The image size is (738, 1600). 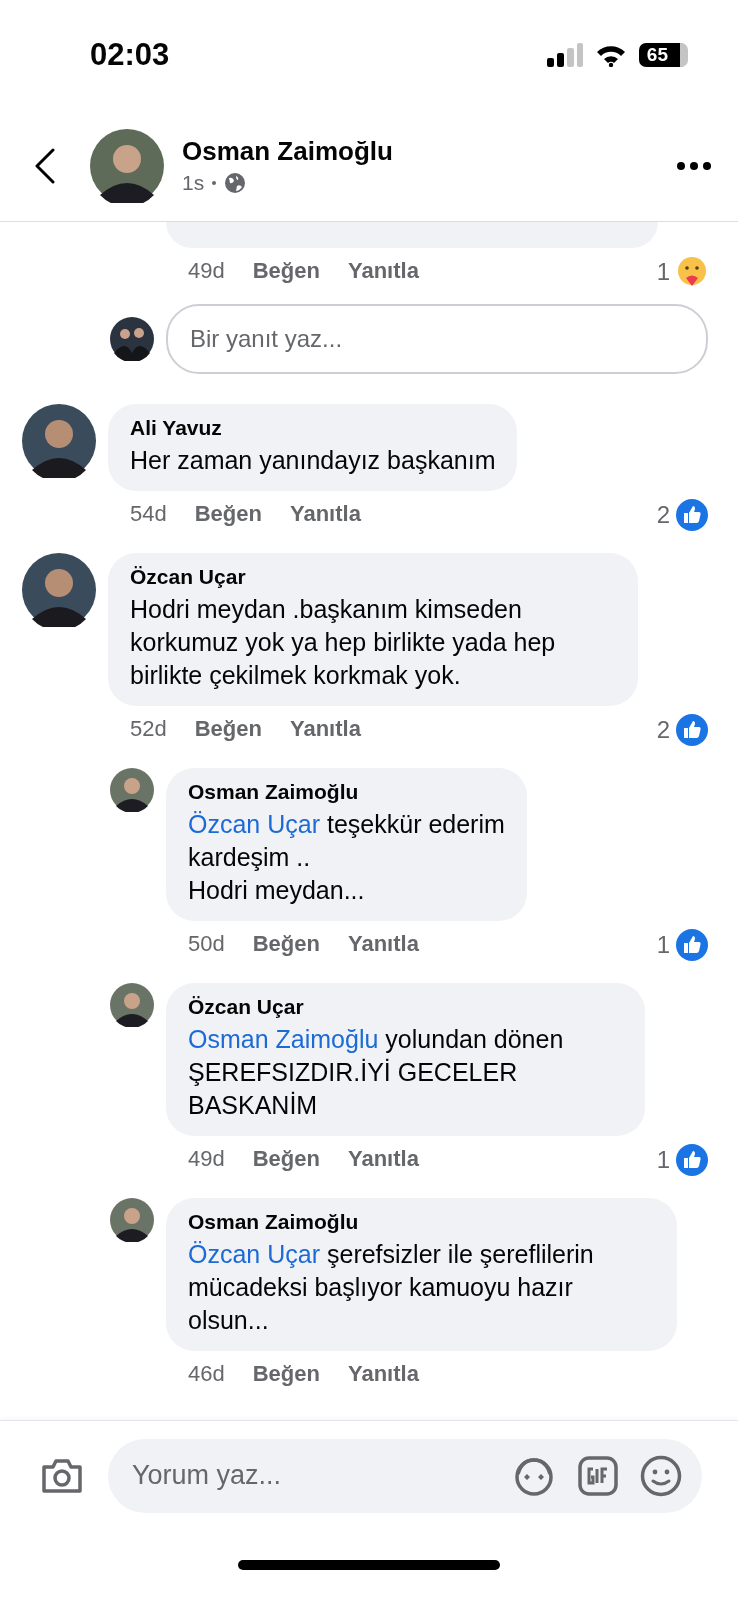 What do you see at coordinates (235, 183) in the screenshot?
I see `globe-icon` at bounding box center [235, 183].